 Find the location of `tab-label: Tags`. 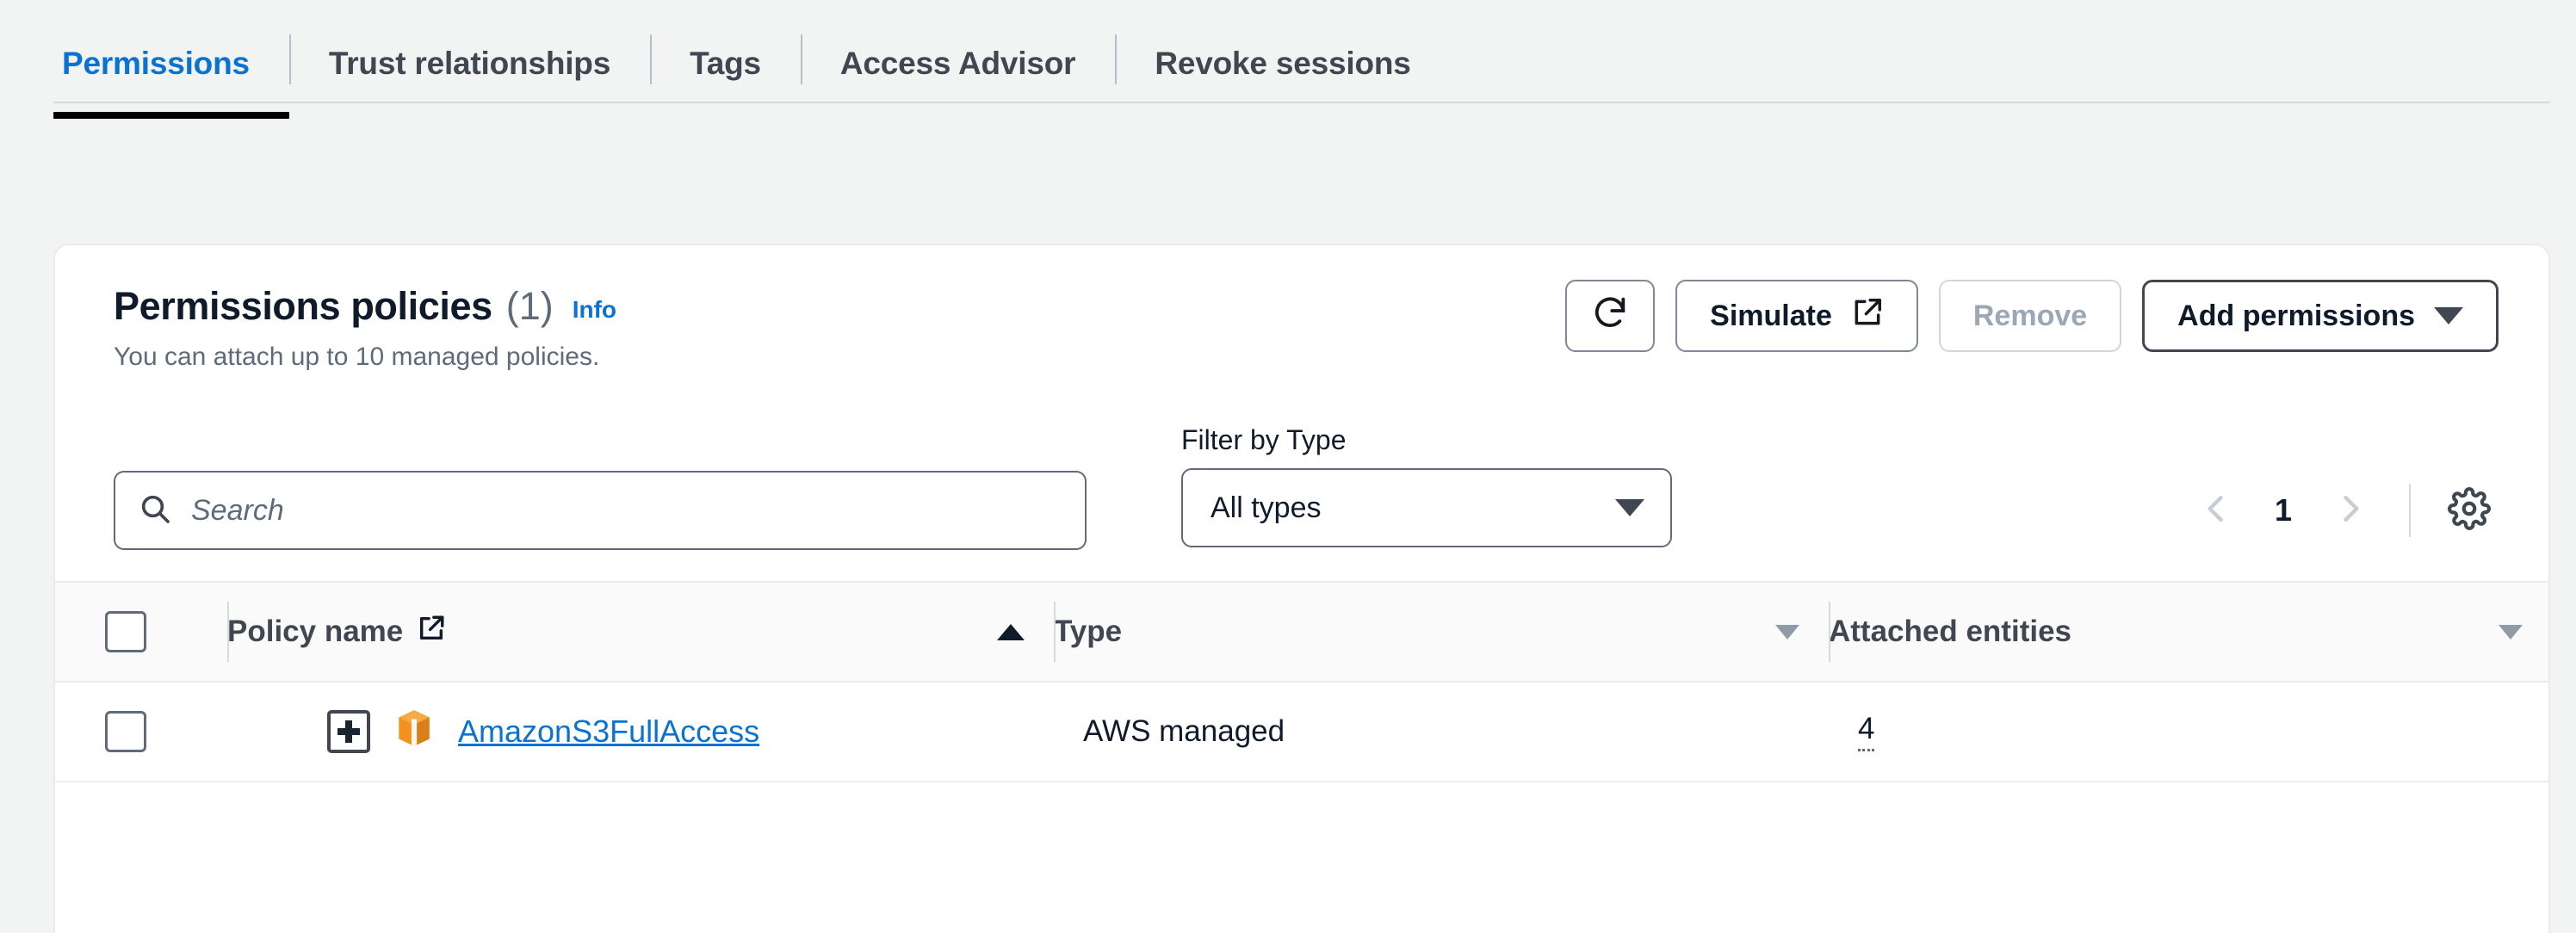

tab-label: Tags is located at coordinates (726, 63).